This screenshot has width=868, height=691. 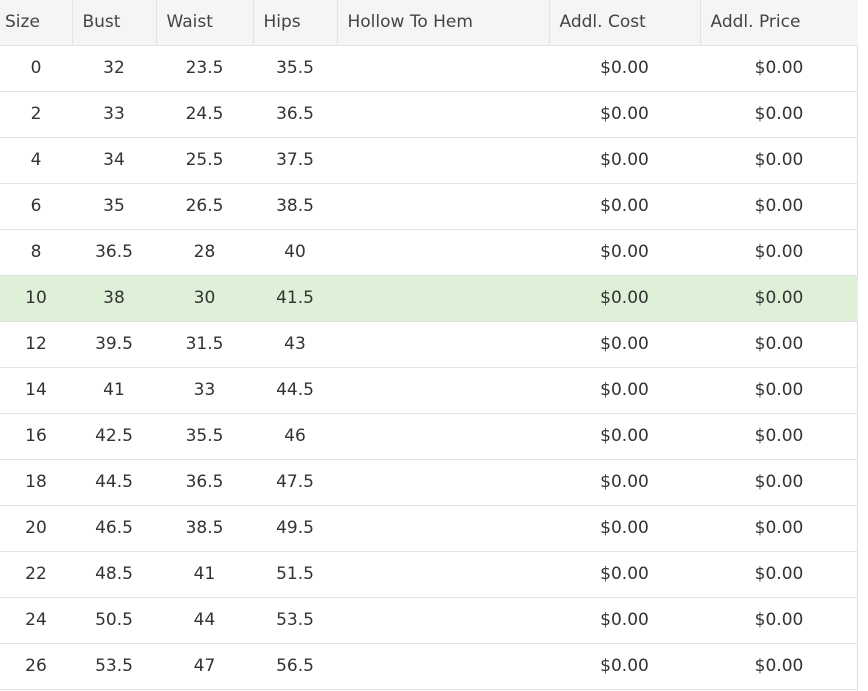 What do you see at coordinates (204, 114) in the screenshot?
I see `cell-waist: 24.5` at bounding box center [204, 114].